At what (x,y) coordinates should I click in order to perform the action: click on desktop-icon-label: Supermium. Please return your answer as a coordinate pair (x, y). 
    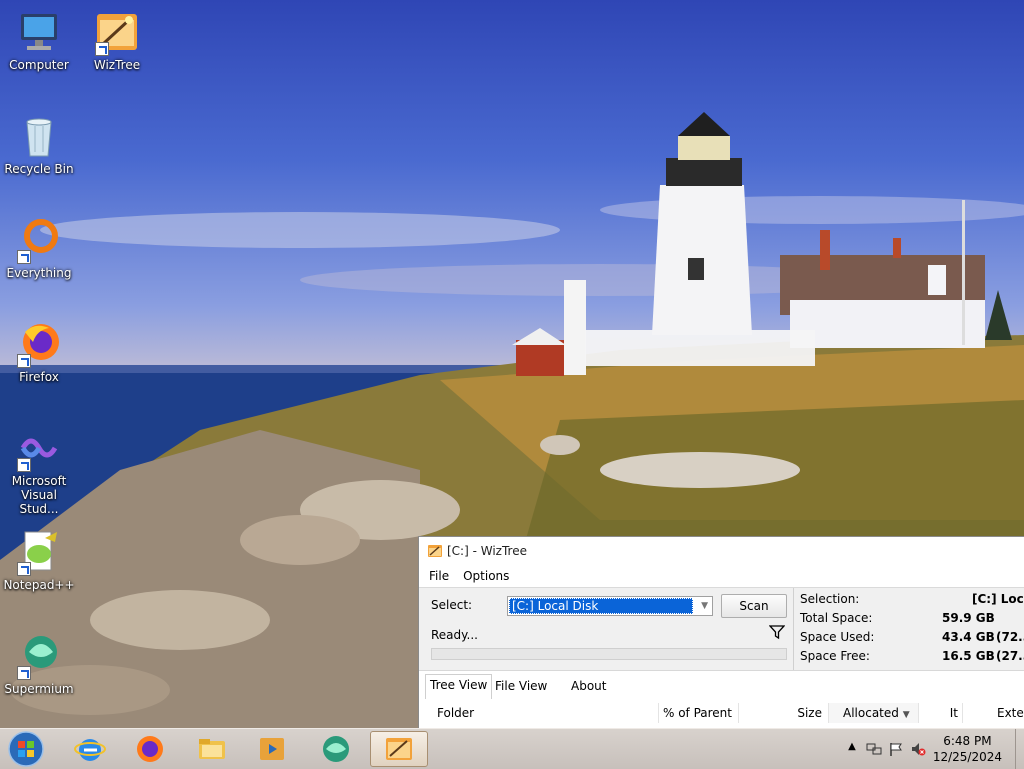
    Looking at the image, I should click on (39, 689).